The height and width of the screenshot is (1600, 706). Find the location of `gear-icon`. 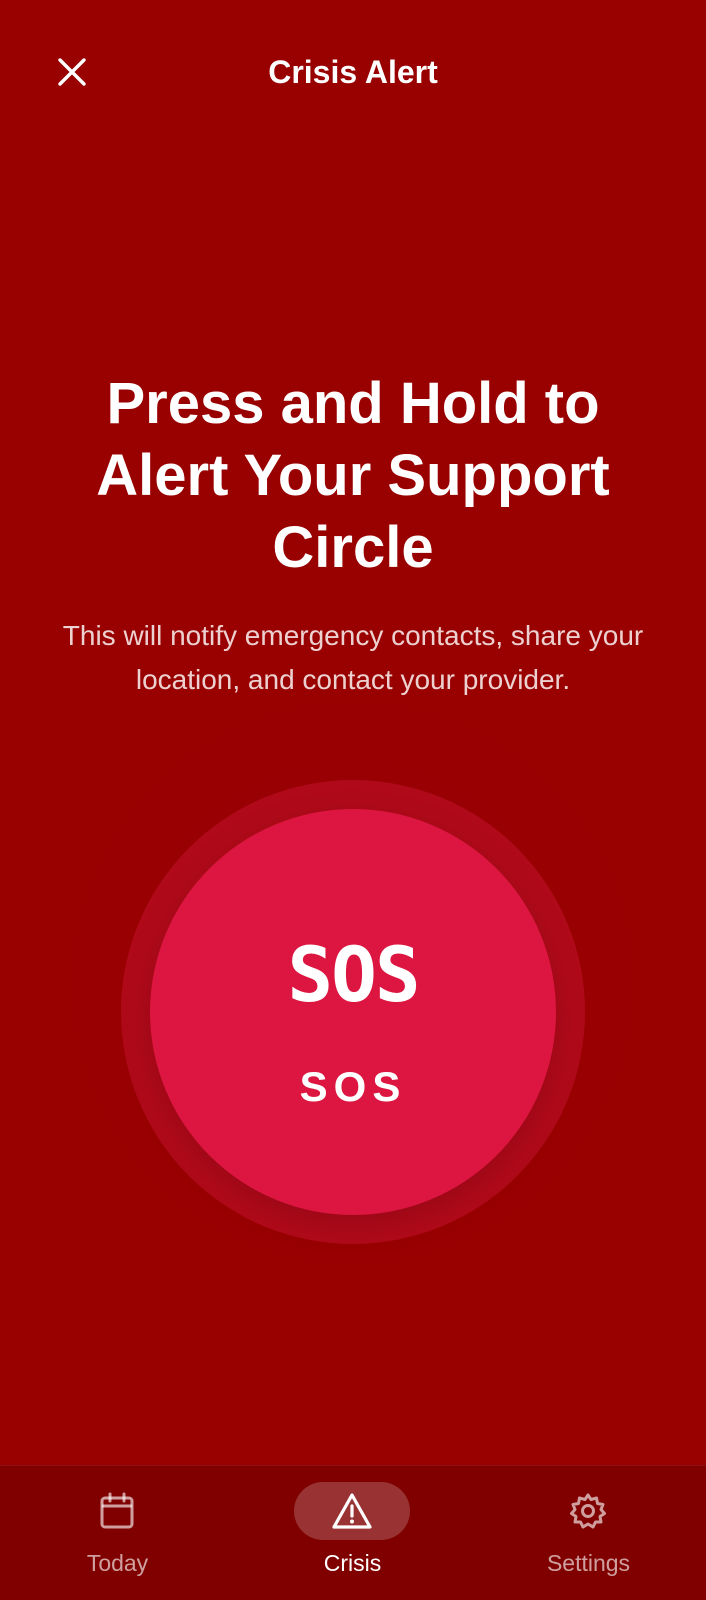

gear-icon is located at coordinates (588, 1511).